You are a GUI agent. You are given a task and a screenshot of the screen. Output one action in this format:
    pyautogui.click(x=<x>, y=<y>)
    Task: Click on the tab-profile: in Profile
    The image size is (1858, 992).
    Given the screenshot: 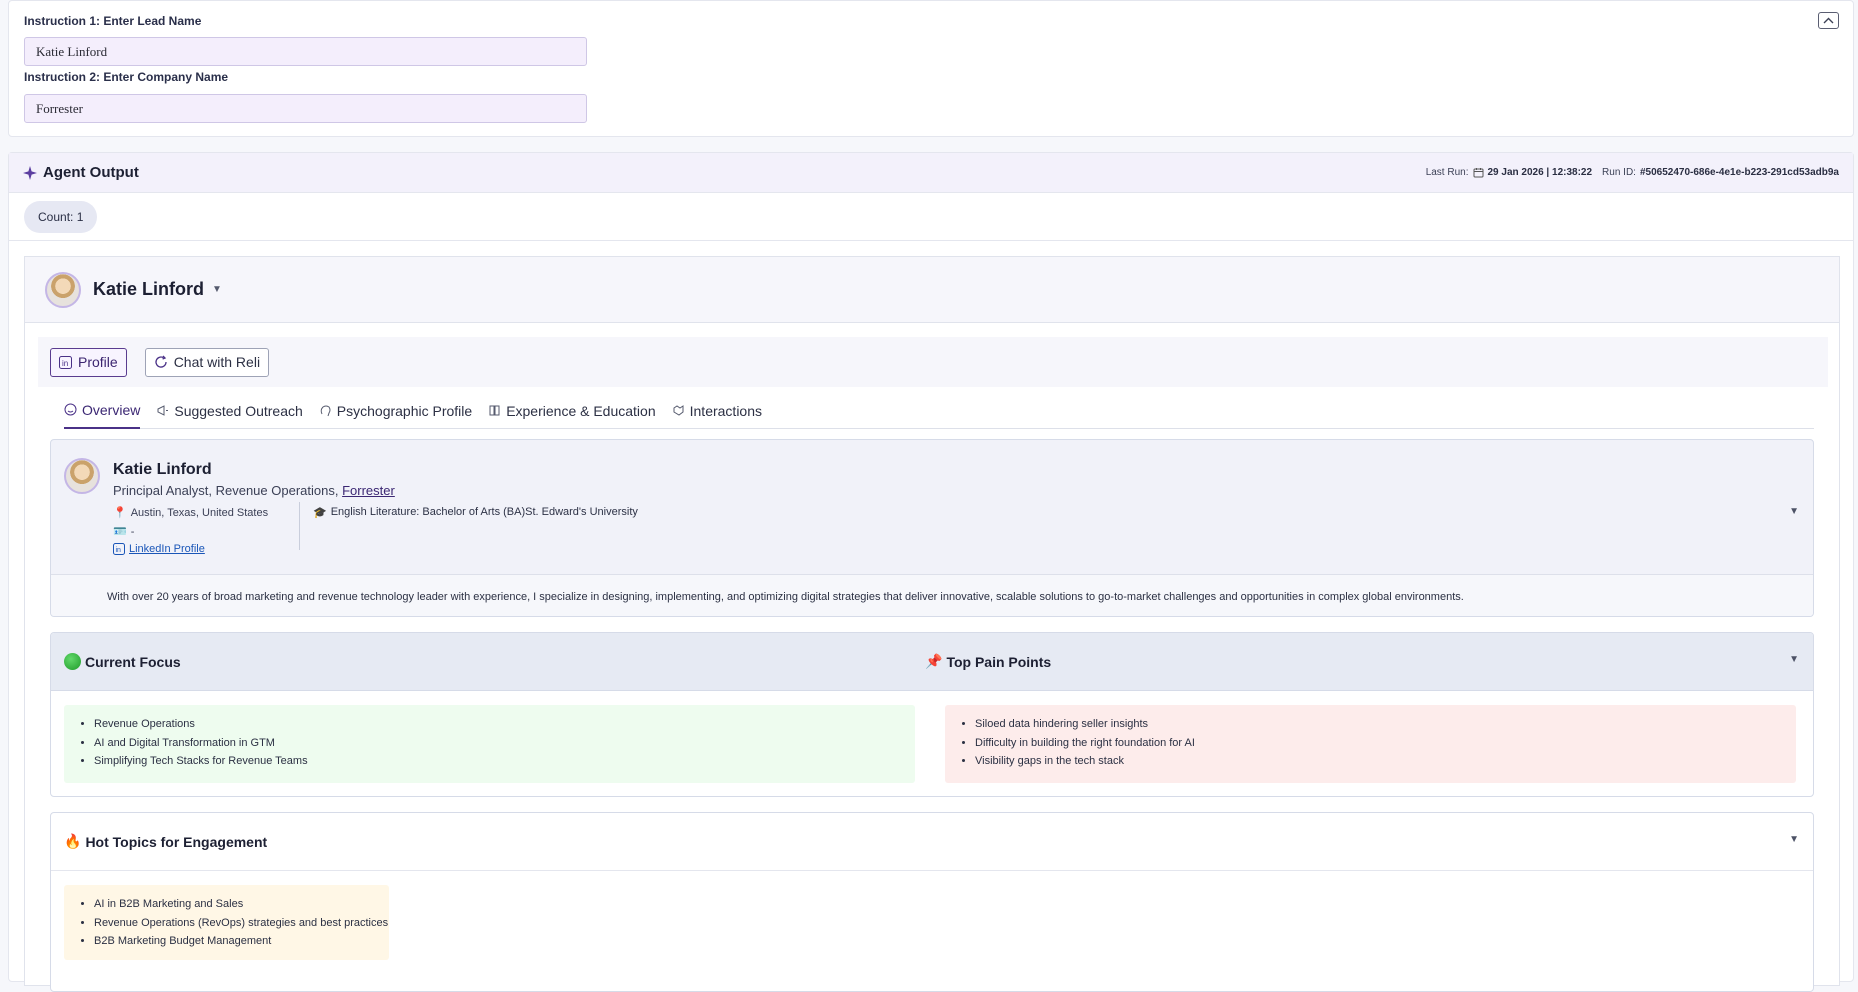 What is the action you would take?
    pyautogui.click(x=88, y=362)
    